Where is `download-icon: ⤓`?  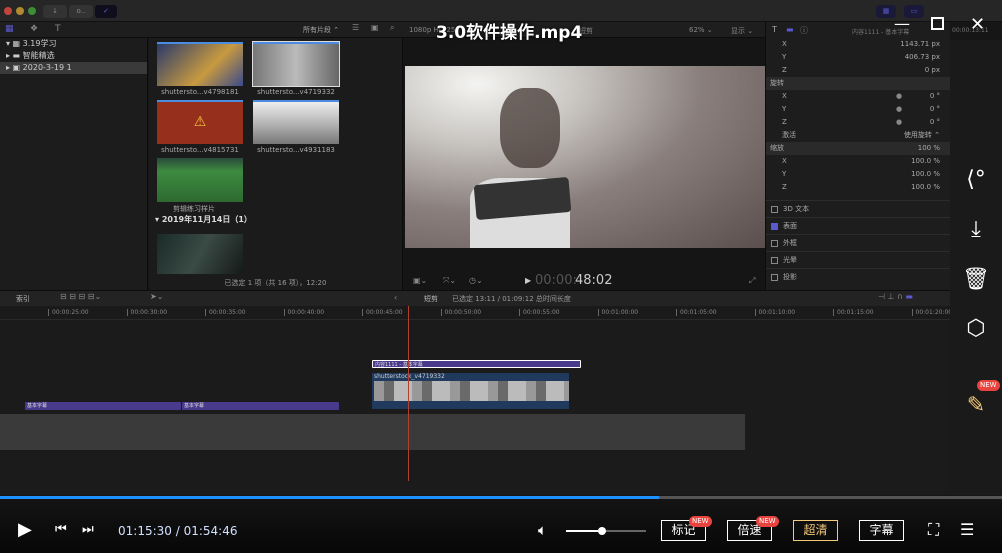 download-icon: ⤓ is located at coordinates (976, 230).